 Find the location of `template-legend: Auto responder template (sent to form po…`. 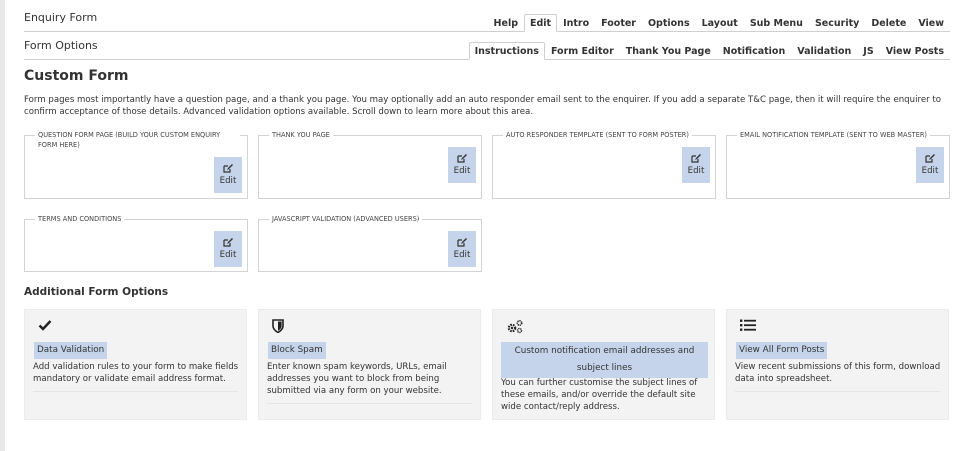

template-legend: Auto responder template (sent to form po… is located at coordinates (597, 135).